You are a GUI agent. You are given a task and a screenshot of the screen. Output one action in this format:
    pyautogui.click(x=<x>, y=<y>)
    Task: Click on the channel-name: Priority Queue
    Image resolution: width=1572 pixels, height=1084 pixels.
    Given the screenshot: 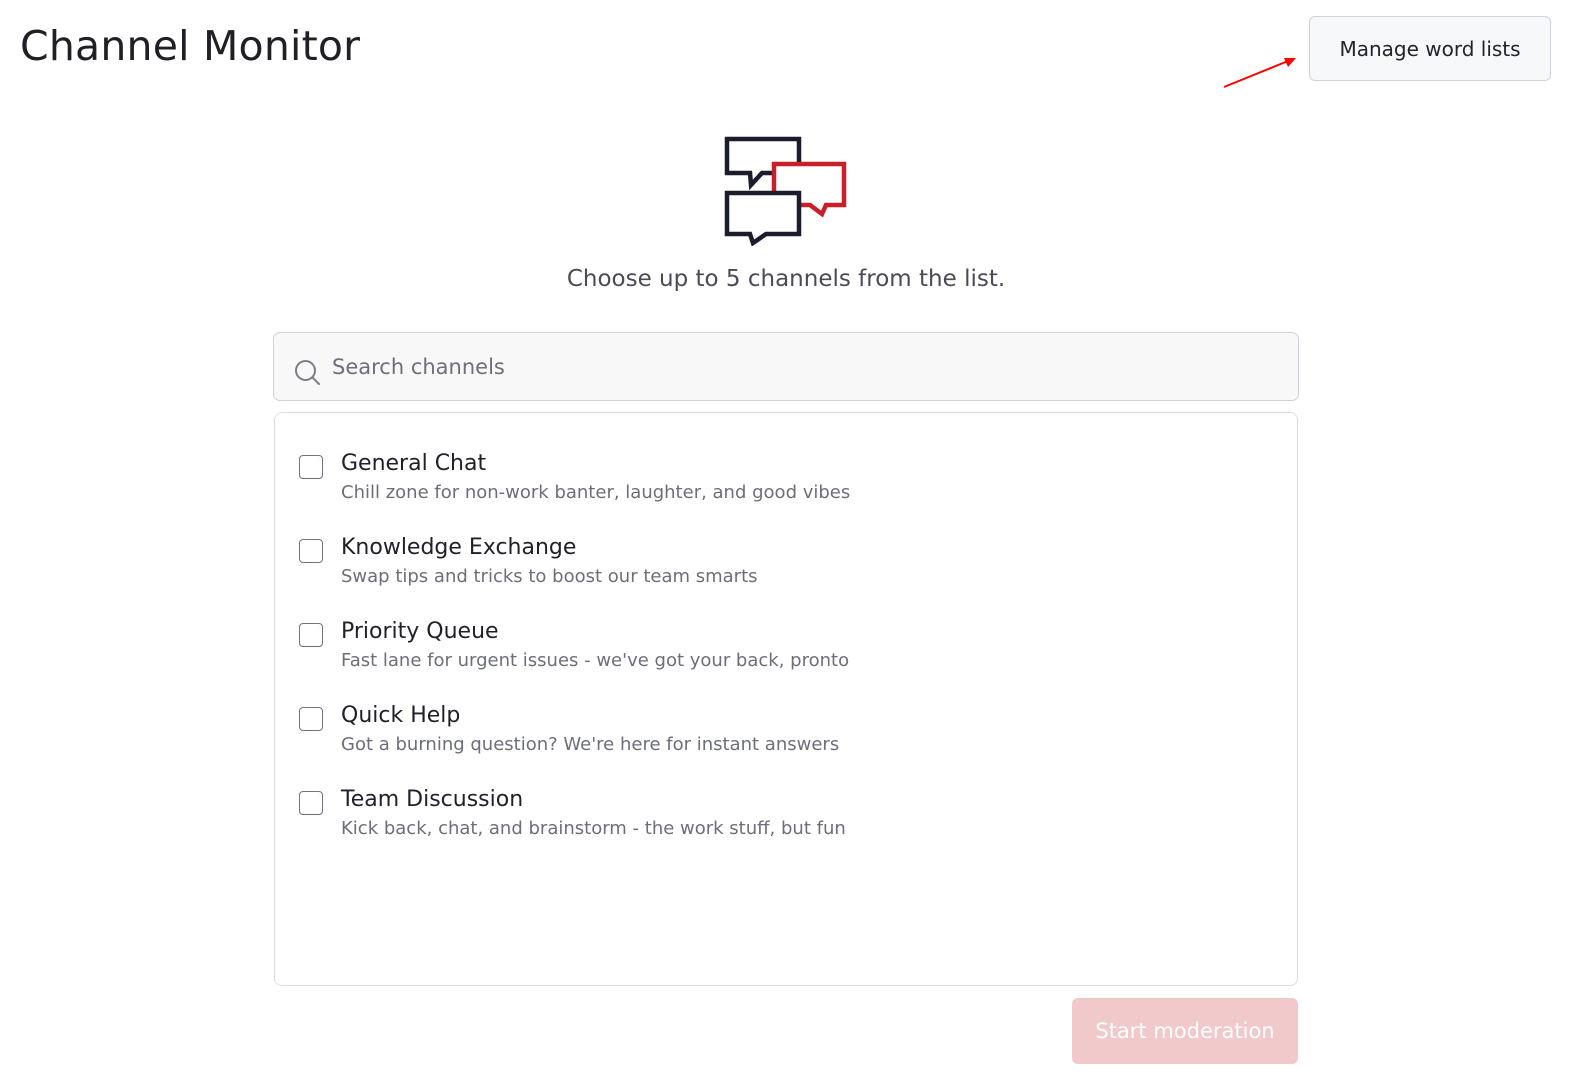 What is the action you would take?
    pyautogui.click(x=420, y=631)
    